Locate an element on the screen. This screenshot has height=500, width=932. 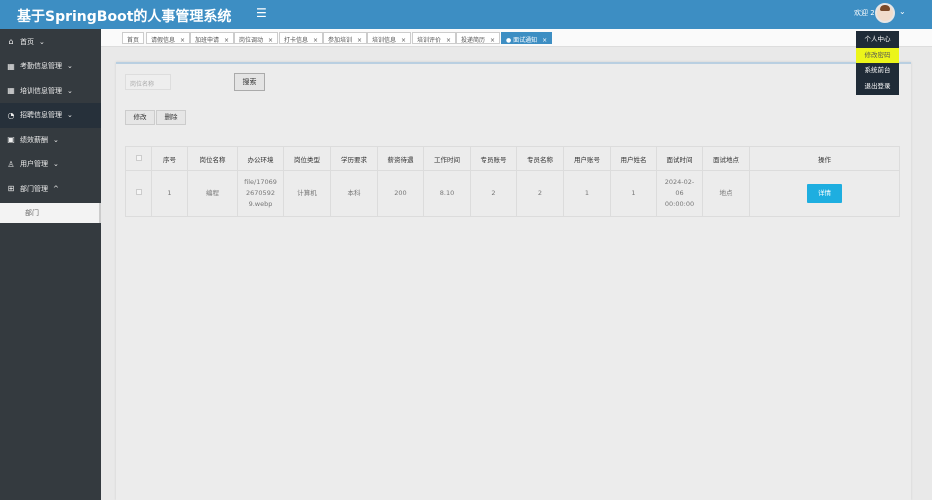
row-checkbox-cell is located at coordinates (138, 193).